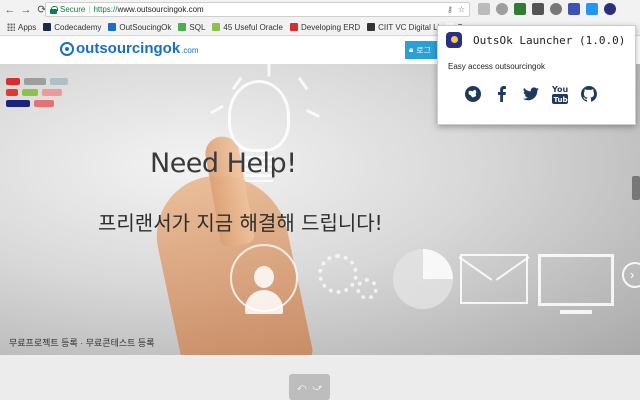 Image resolution: width=640 pixels, height=400 pixels. What do you see at coordinates (331, 27) in the screenshot?
I see `bookmark-label: Developing ERD` at bounding box center [331, 27].